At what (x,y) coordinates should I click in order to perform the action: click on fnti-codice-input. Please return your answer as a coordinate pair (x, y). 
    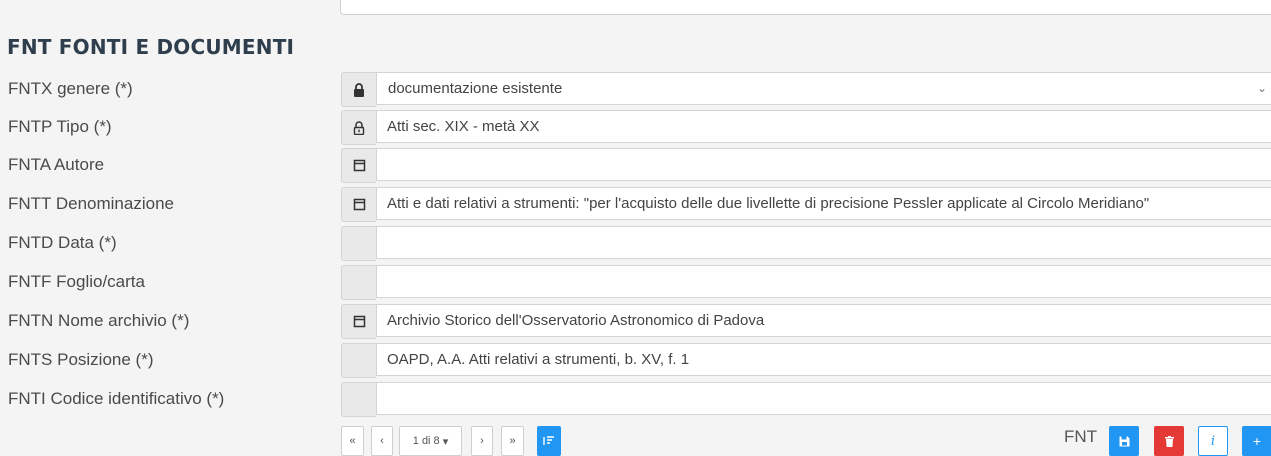
    Looking at the image, I should click on (823, 398).